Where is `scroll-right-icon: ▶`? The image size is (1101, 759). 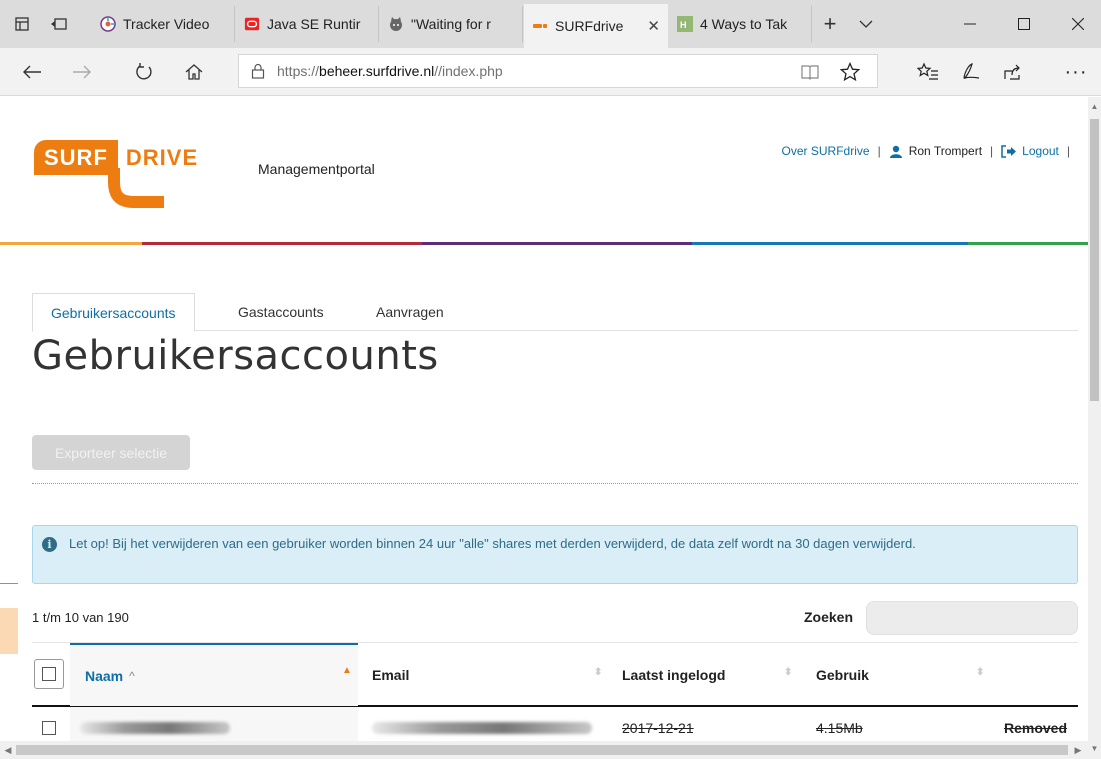
scroll-right-icon: ▶ is located at coordinates (1078, 750).